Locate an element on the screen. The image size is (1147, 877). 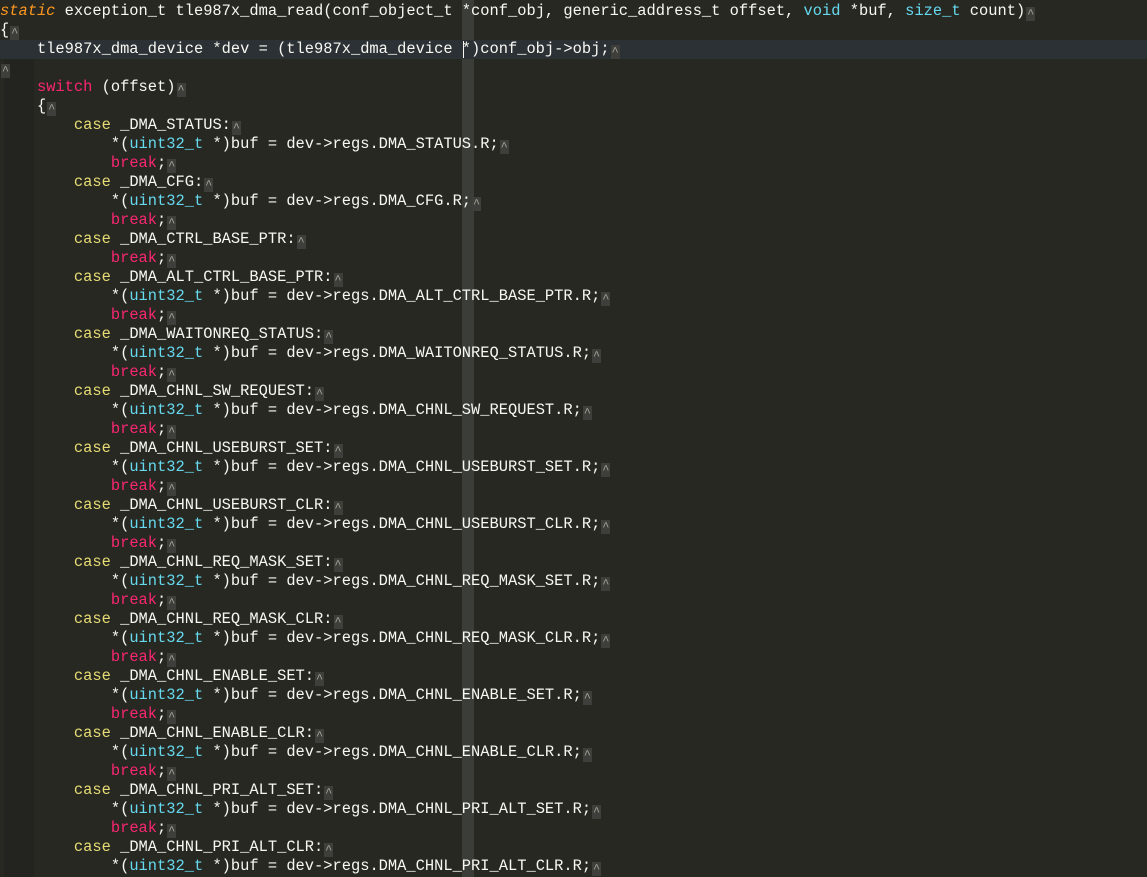
code-text: *(uint32_t *)buf = dev->regs.DMA_CFG.R; is located at coordinates (235, 201).